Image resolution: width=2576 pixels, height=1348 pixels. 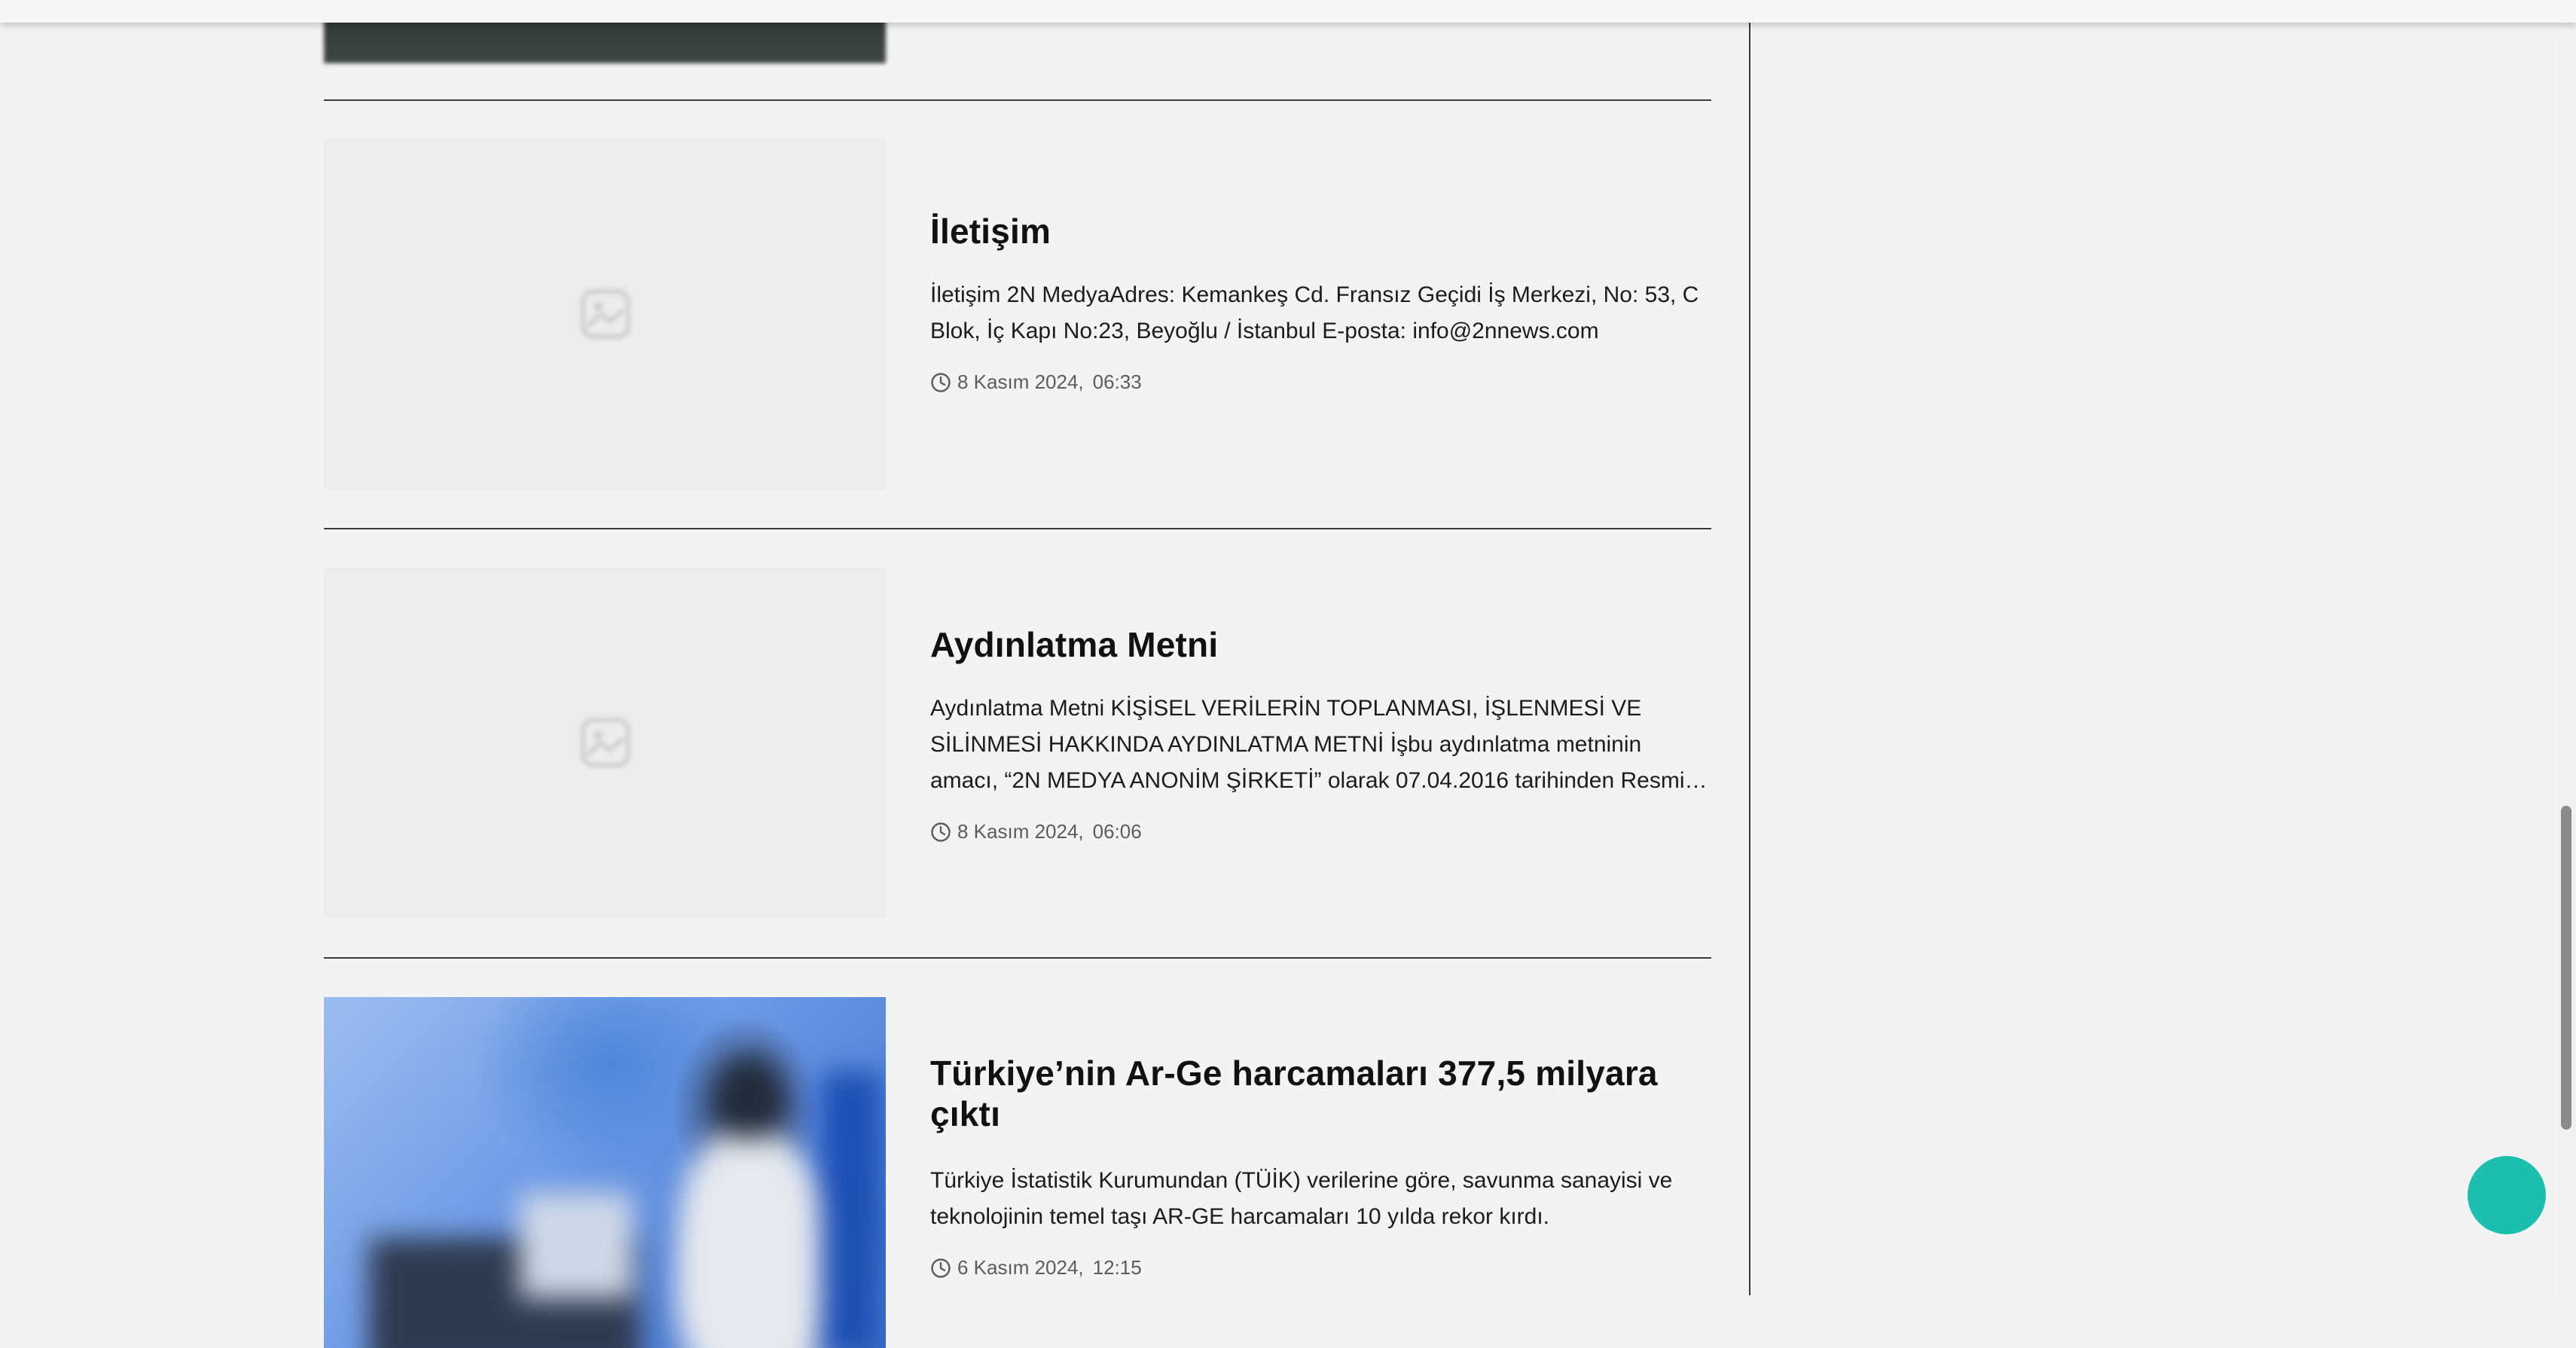 What do you see at coordinates (2566, 968) in the screenshot?
I see `scrollbar-thumb` at bounding box center [2566, 968].